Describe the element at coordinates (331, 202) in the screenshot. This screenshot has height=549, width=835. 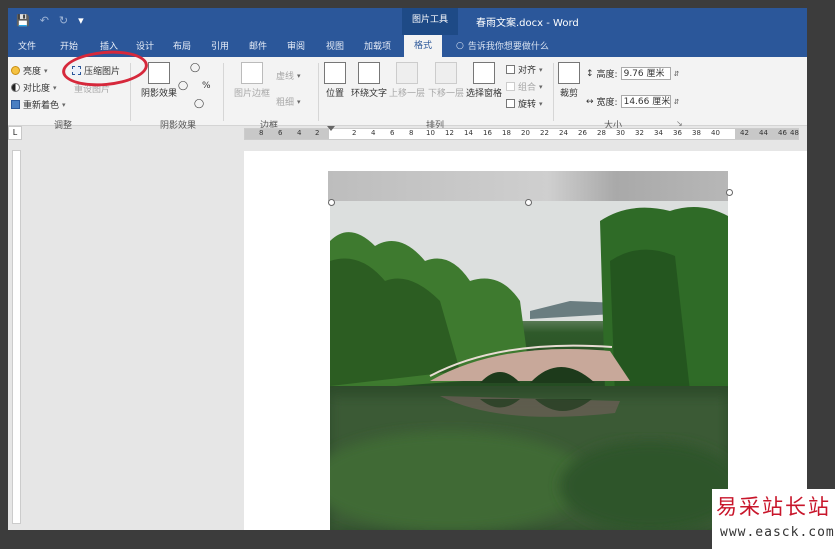
I see `resize-handle-top-left` at that location.